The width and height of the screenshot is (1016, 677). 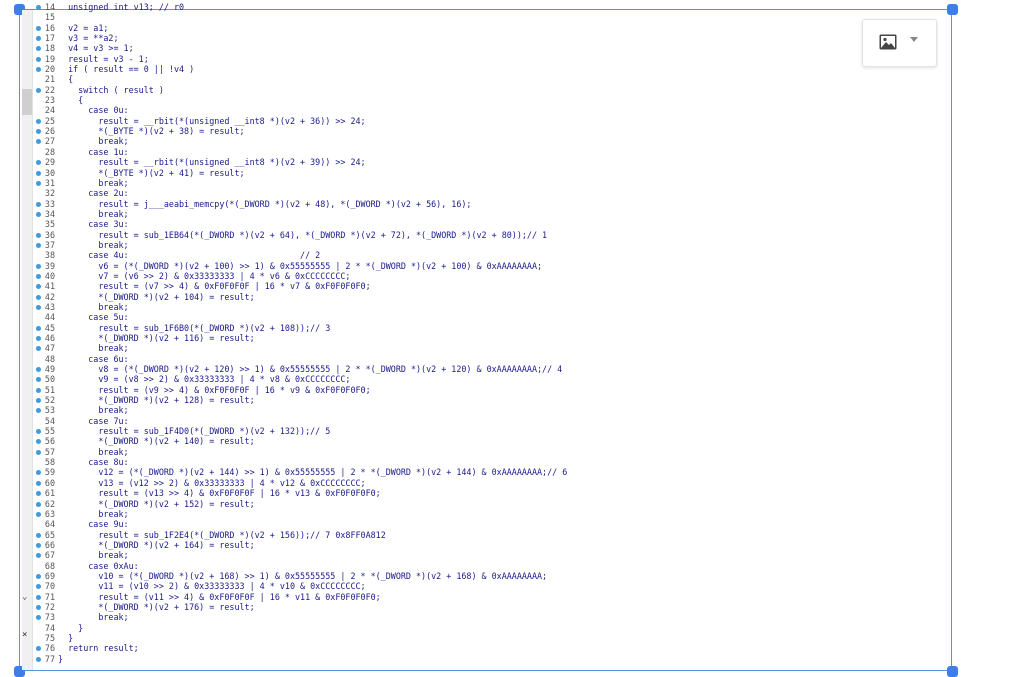 I want to click on scrollbar-thumb, so click(x=27, y=102).